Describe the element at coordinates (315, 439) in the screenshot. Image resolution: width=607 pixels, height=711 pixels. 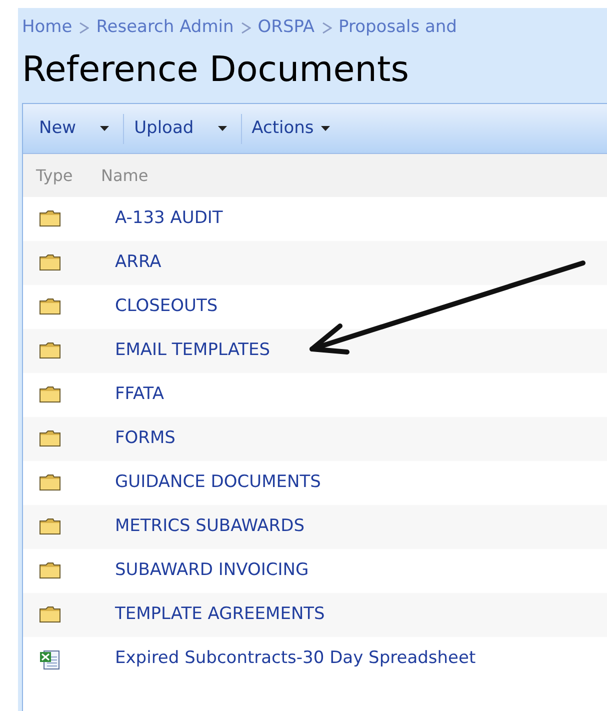
I see `list-row: FORMS` at that location.